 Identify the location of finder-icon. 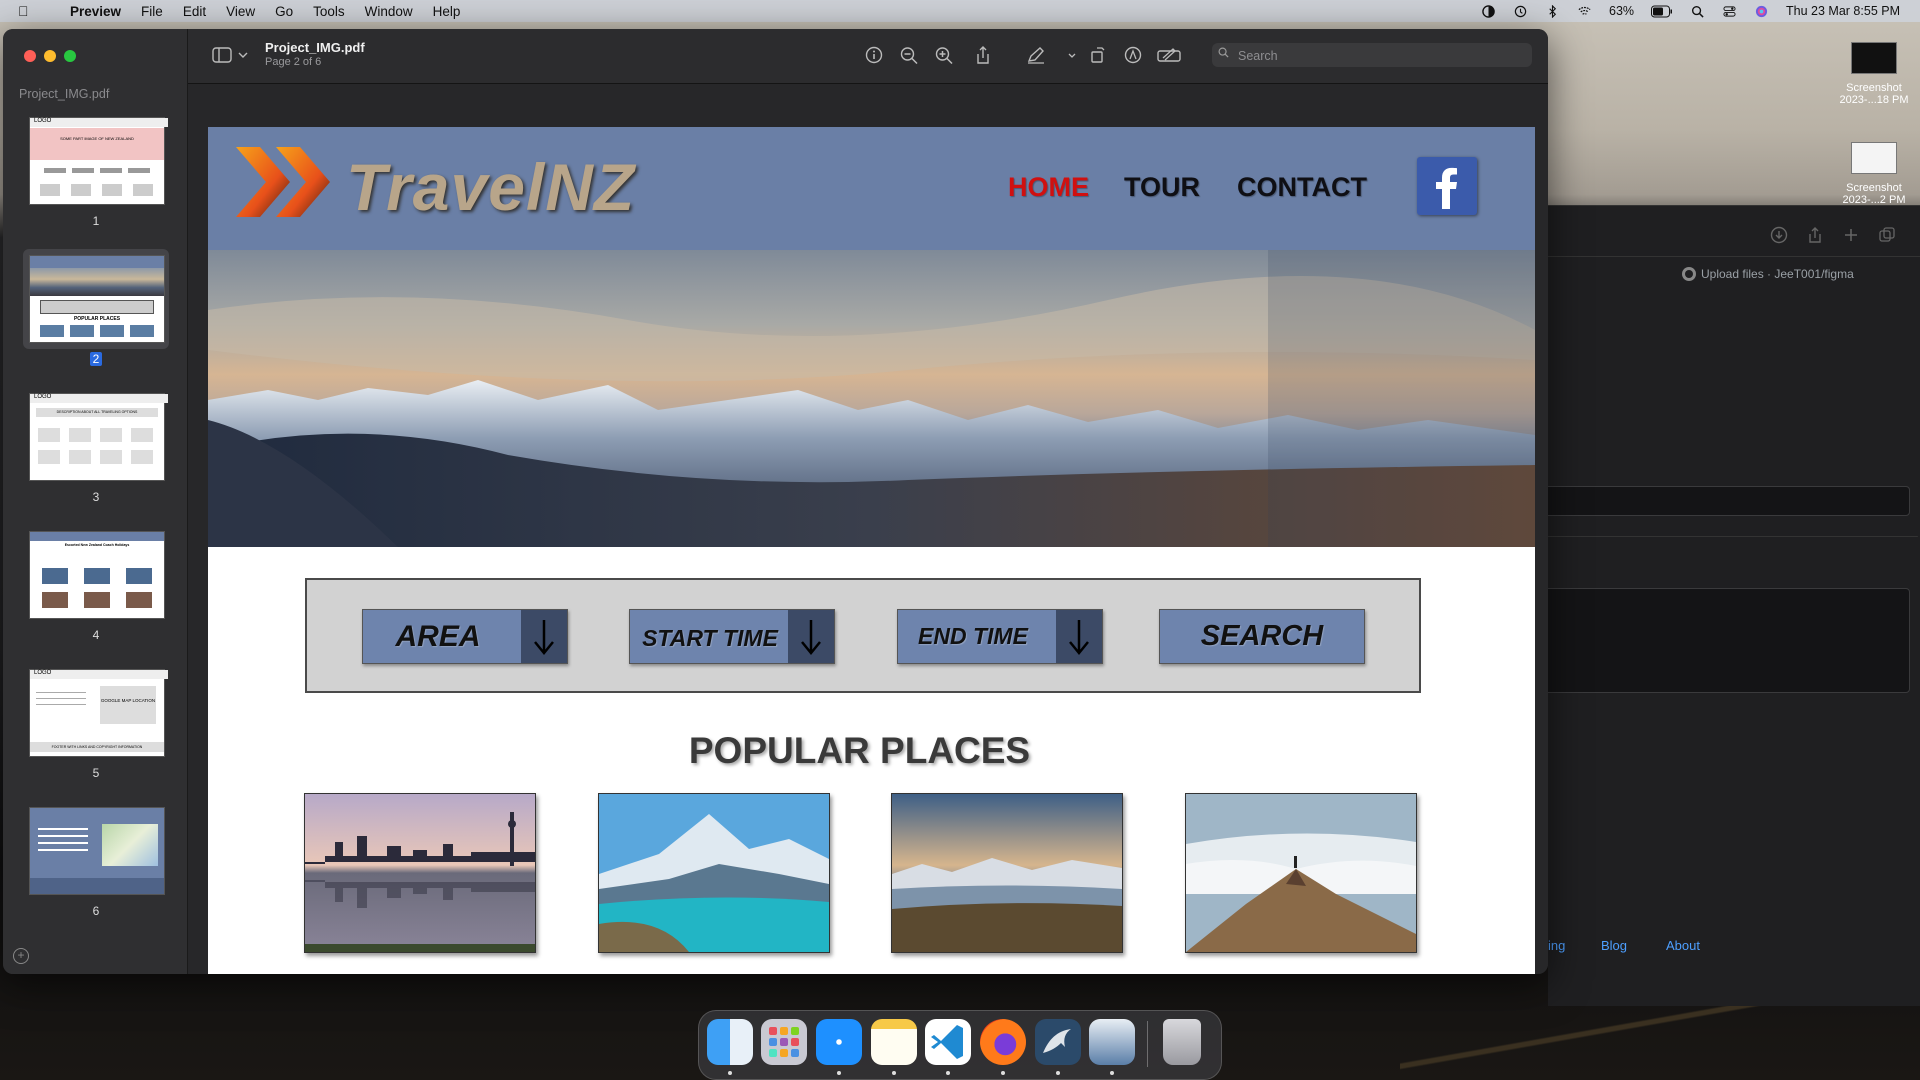
(730, 1042).